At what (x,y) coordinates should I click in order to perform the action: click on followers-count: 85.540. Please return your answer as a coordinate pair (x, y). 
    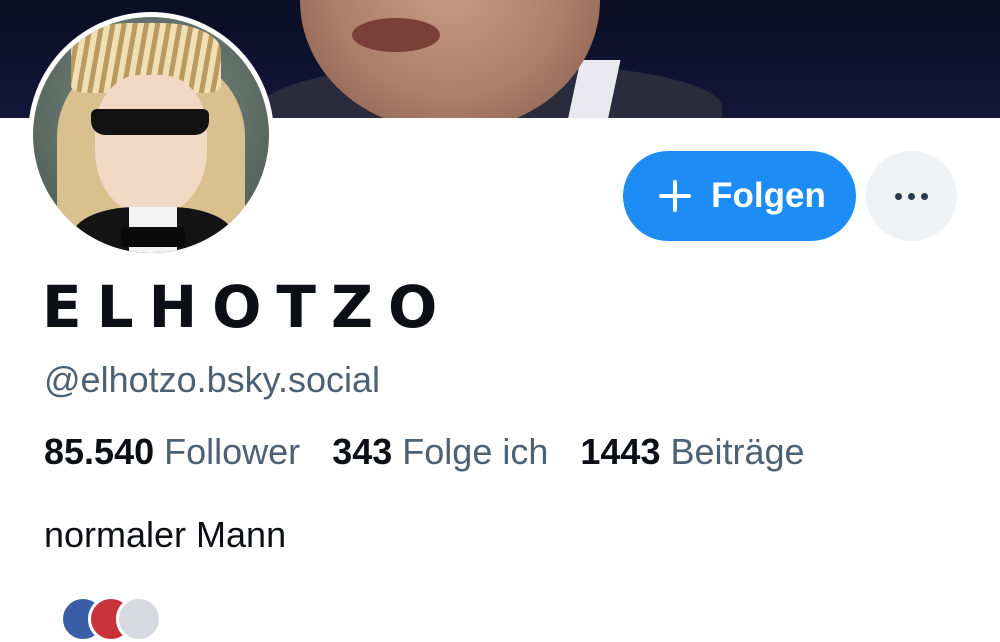
    Looking at the image, I should click on (99, 451).